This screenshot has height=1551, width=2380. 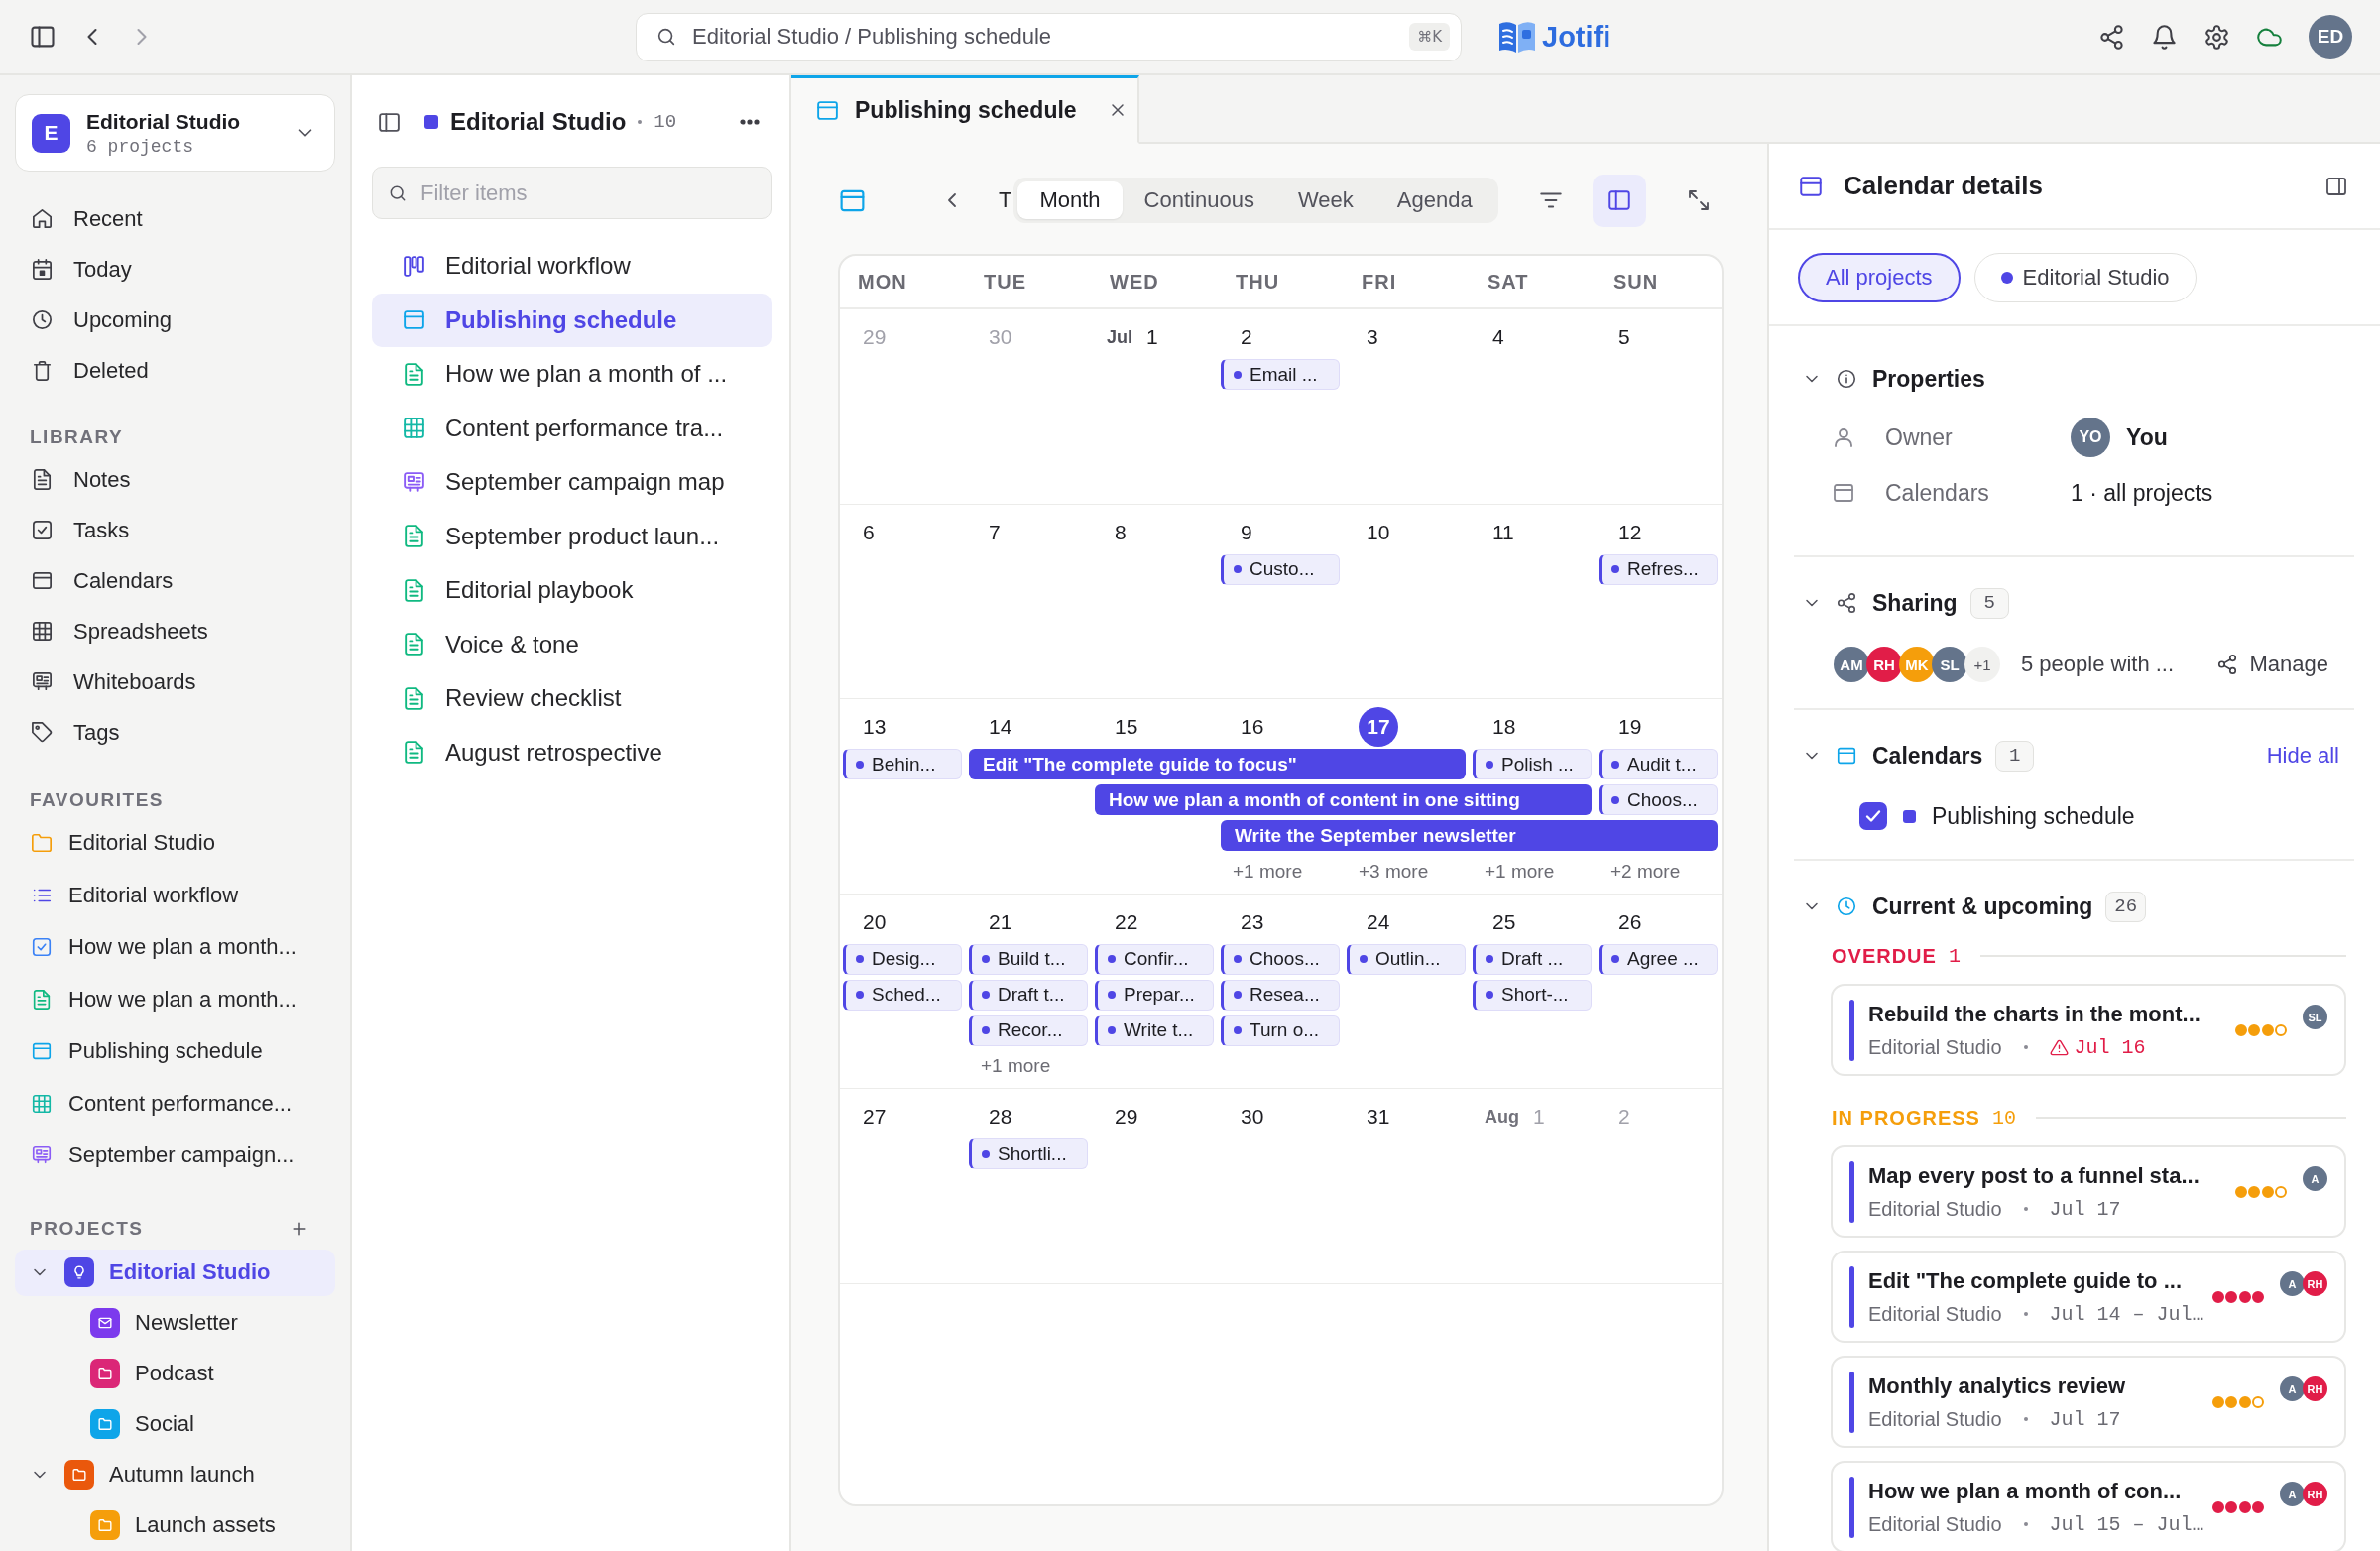 What do you see at coordinates (572, 644) in the screenshot?
I see `collection-item: Voice & tone` at bounding box center [572, 644].